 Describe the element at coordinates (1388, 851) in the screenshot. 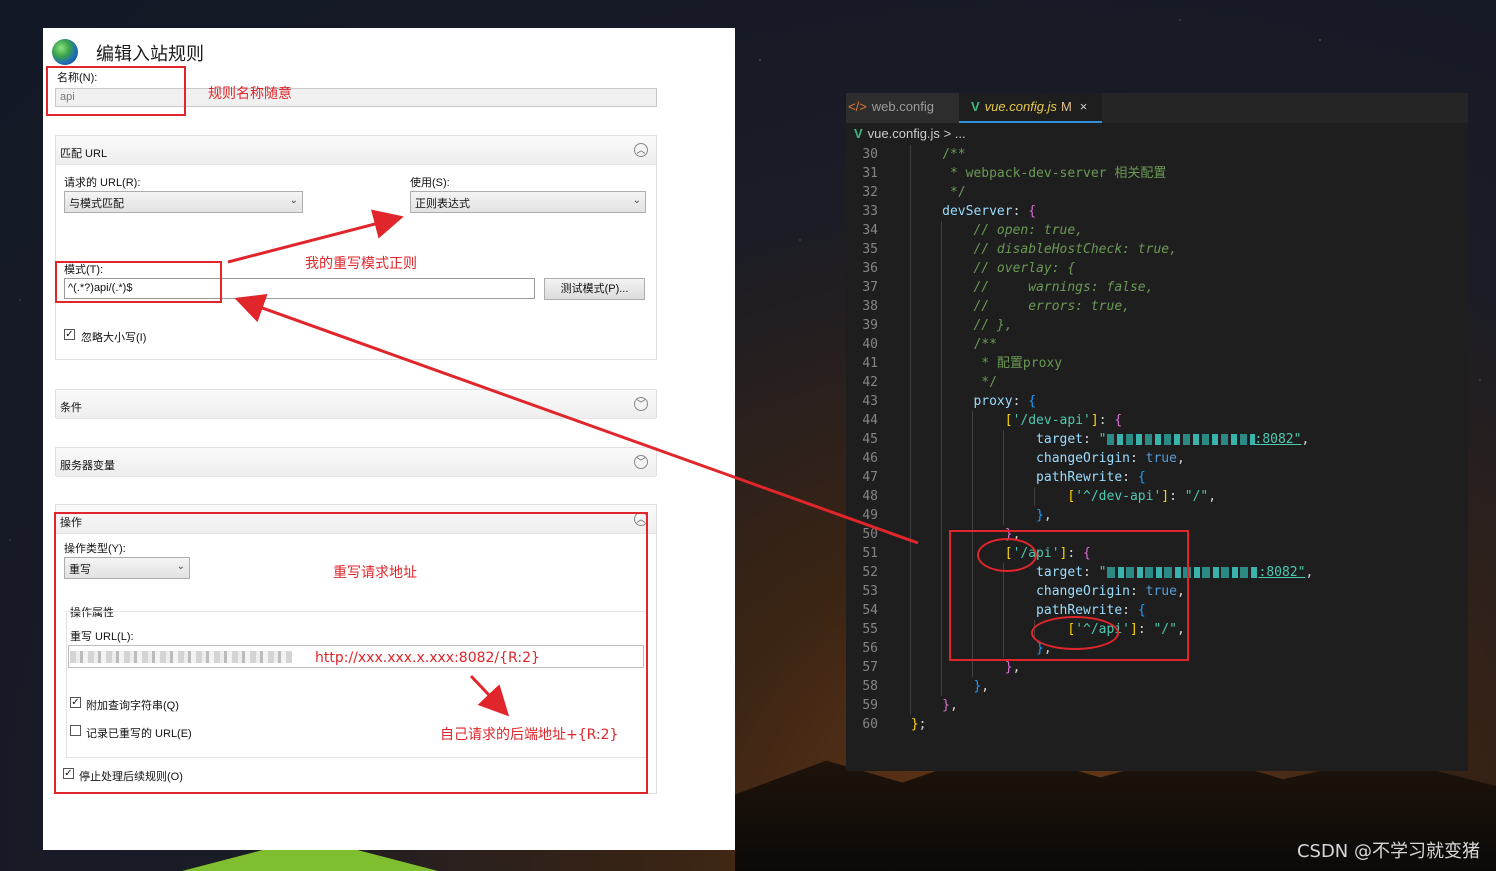

I see `watermark: CSDN @不学习就变猪` at that location.